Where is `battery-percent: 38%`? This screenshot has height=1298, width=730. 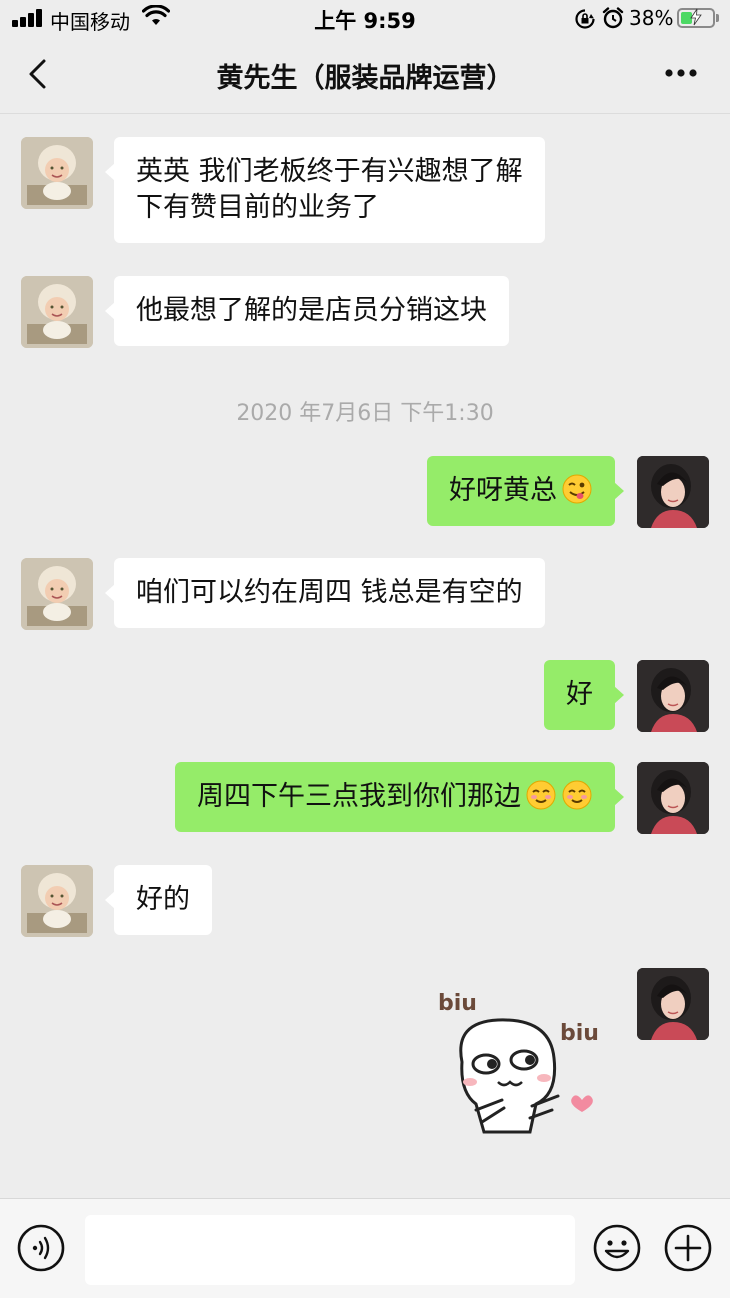 battery-percent: 38% is located at coordinates (651, 18).